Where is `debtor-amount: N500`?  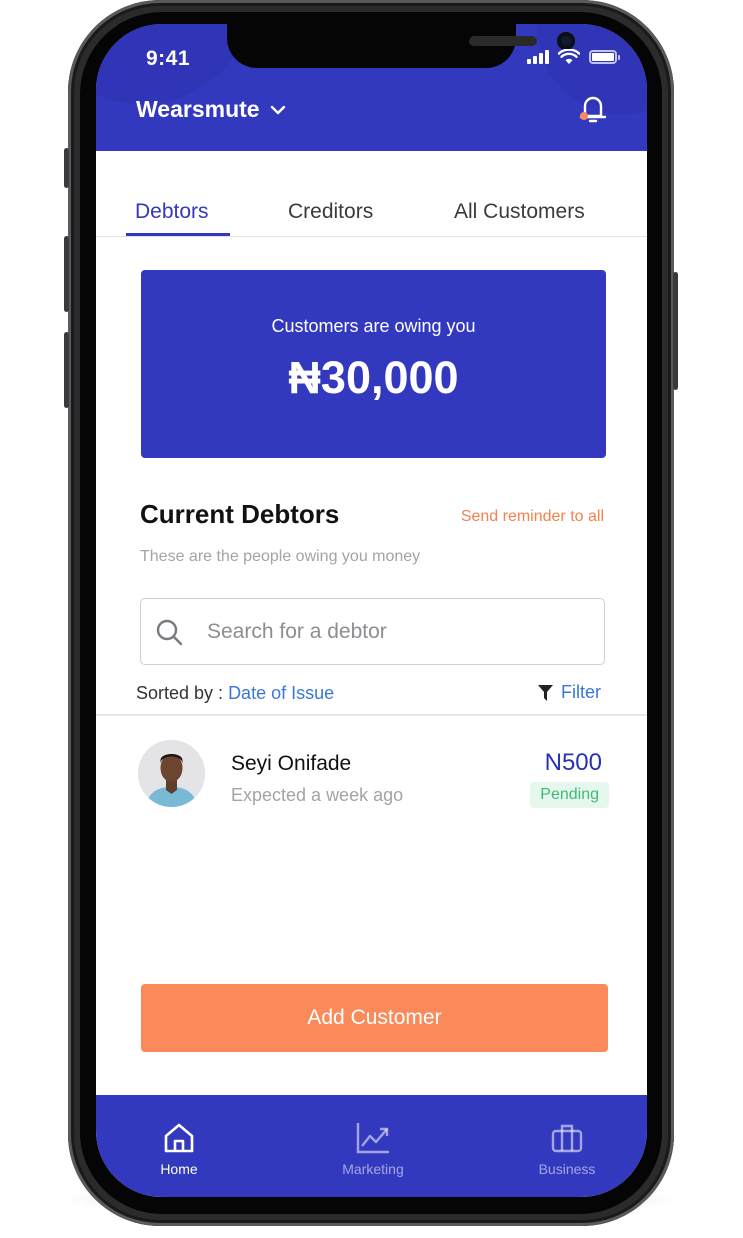 debtor-amount: N500 is located at coordinates (573, 762).